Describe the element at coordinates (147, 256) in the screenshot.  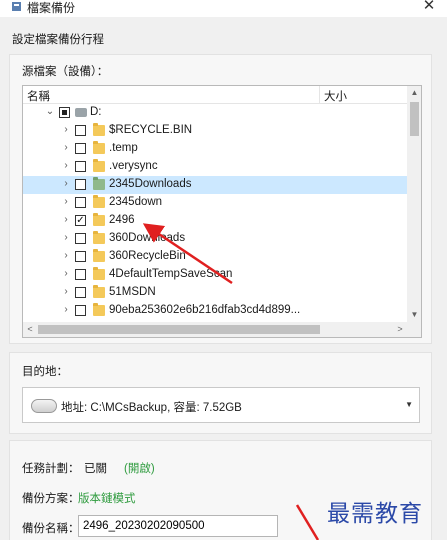
I see `row-label: 360RecycleBin` at that location.